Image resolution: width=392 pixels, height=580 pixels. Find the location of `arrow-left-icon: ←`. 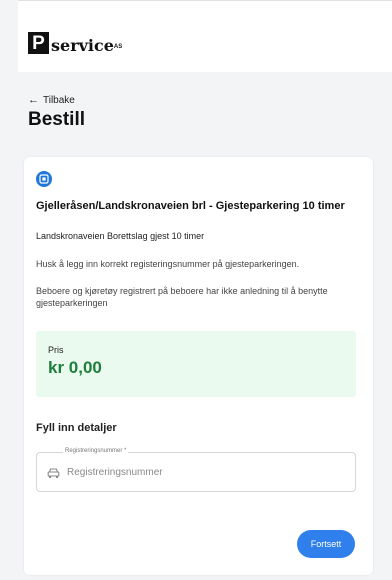

arrow-left-icon: ← is located at coordinates (33, 100).